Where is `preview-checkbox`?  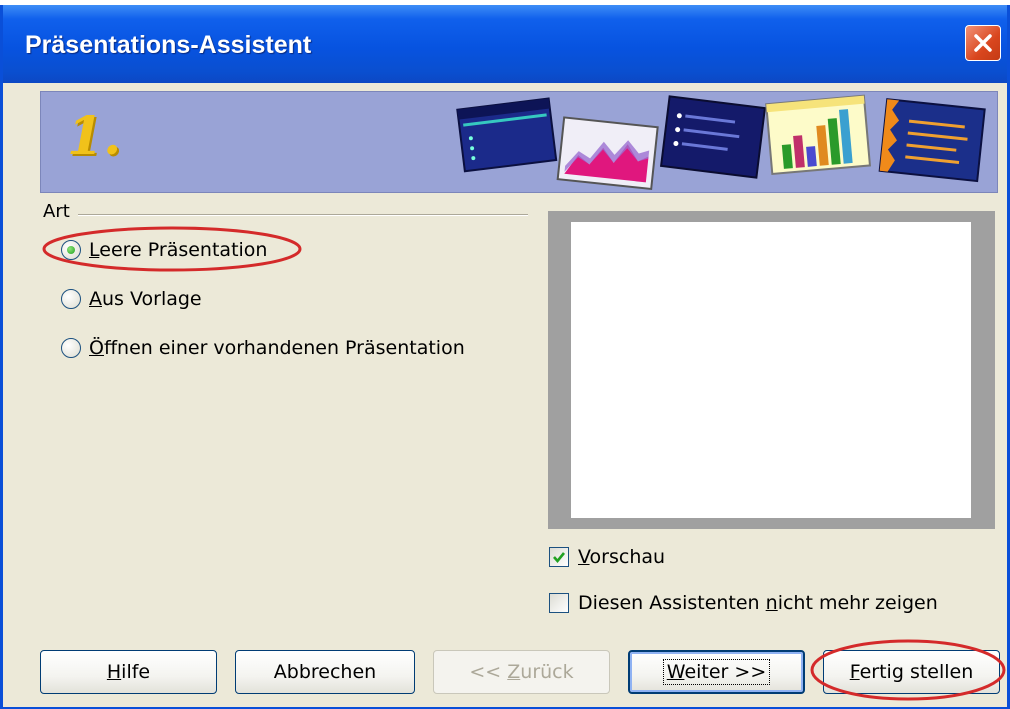 preview-checkbox is located at coordinates (559, 557).